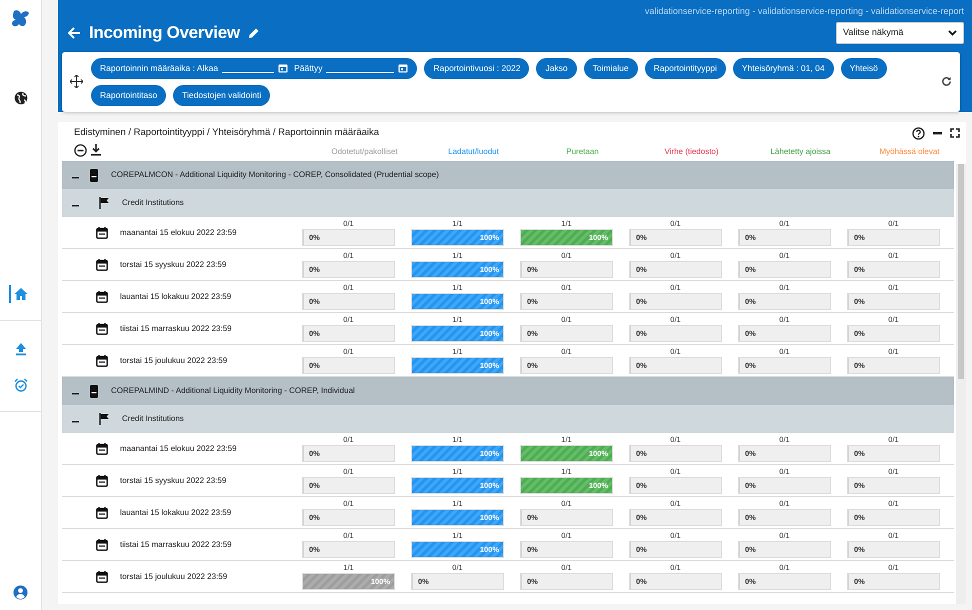 Image resolution: width=972 pixels, height=610 pixels. Describe the element at coordinates (508, 175) in the screenshot. I see `group-row: COREPALMCON - Additional Liquidity Monitoring - COREP, Consolidated (Prudential scope)` at that location.